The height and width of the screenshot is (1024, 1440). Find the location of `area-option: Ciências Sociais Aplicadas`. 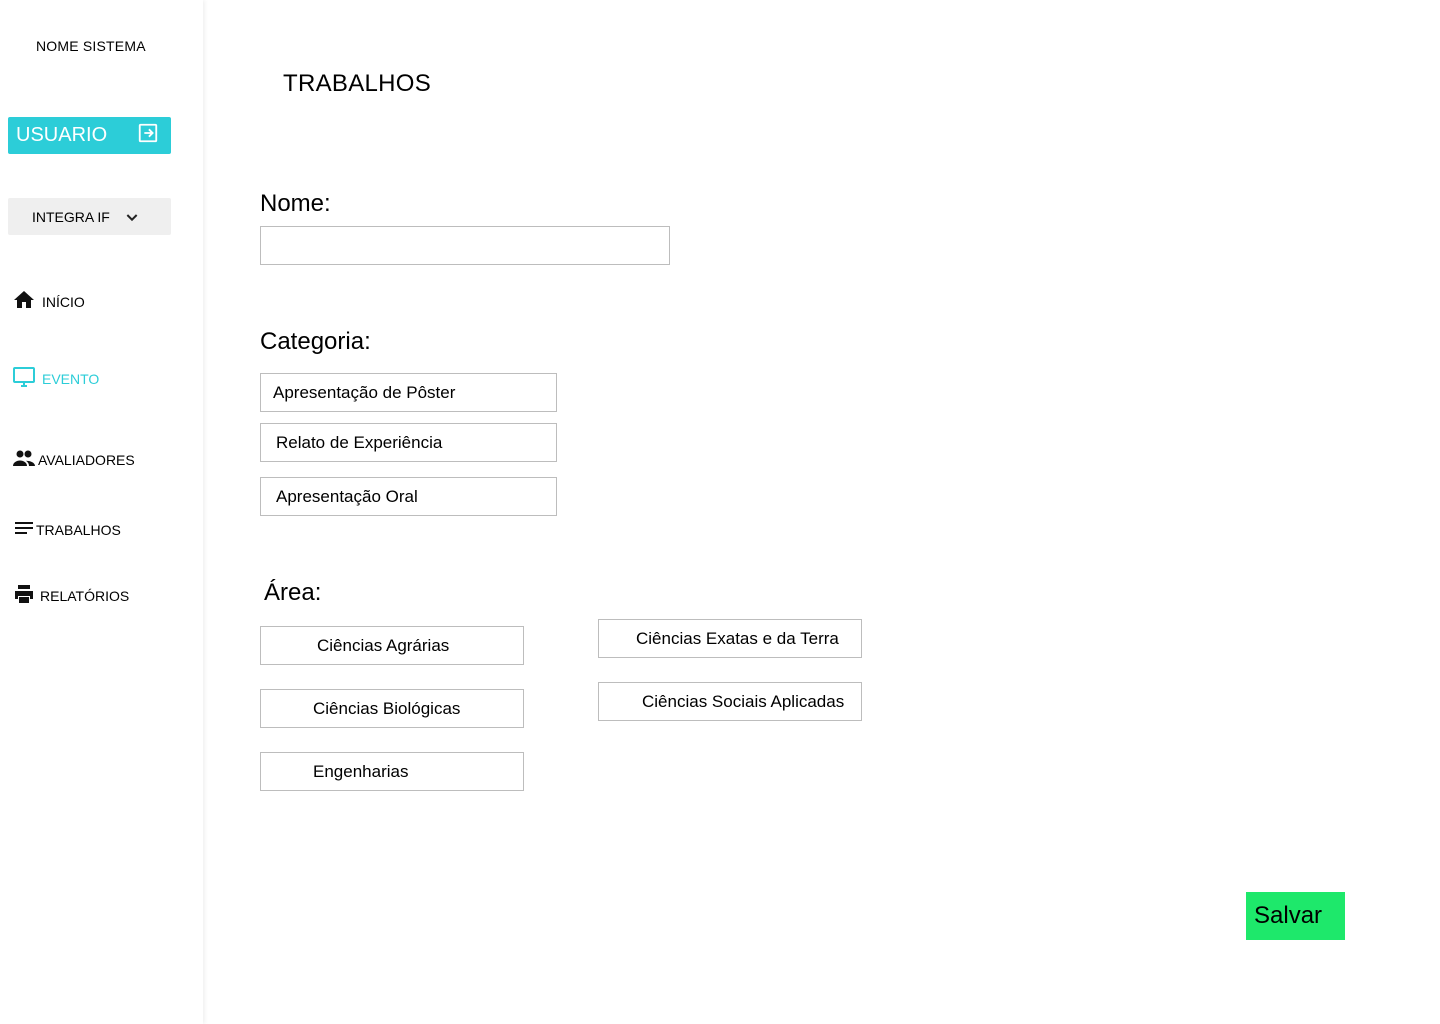

area-option: Ciências Sociais Aplicadas is located at coordinates (730, 701).